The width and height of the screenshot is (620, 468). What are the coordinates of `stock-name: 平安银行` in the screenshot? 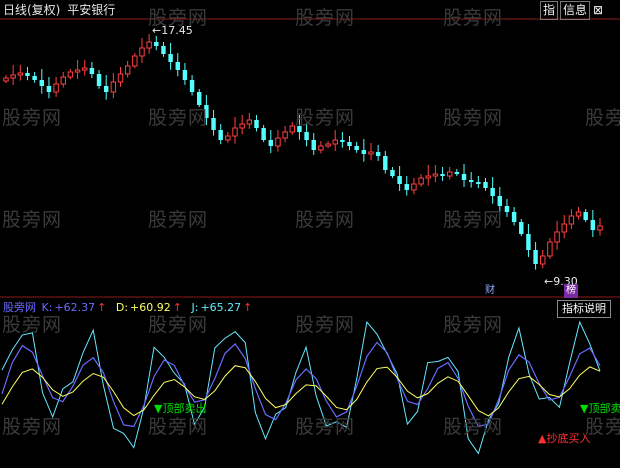 It's located at (91, 10).